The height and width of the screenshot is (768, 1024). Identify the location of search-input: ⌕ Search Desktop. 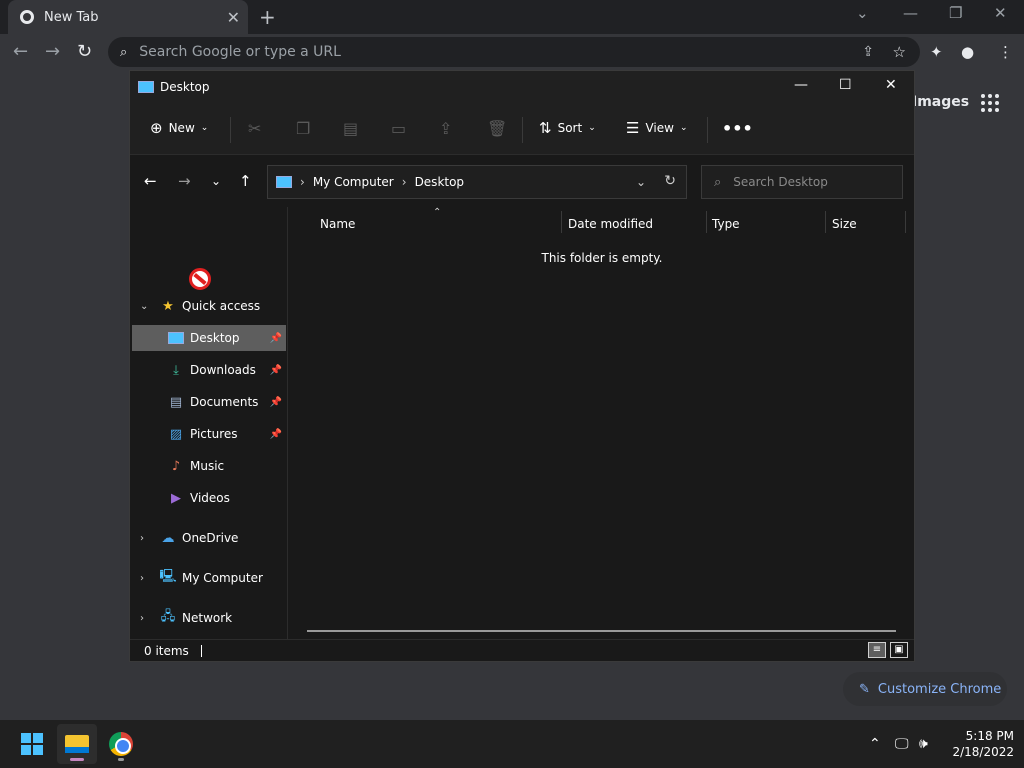
(802, 182).